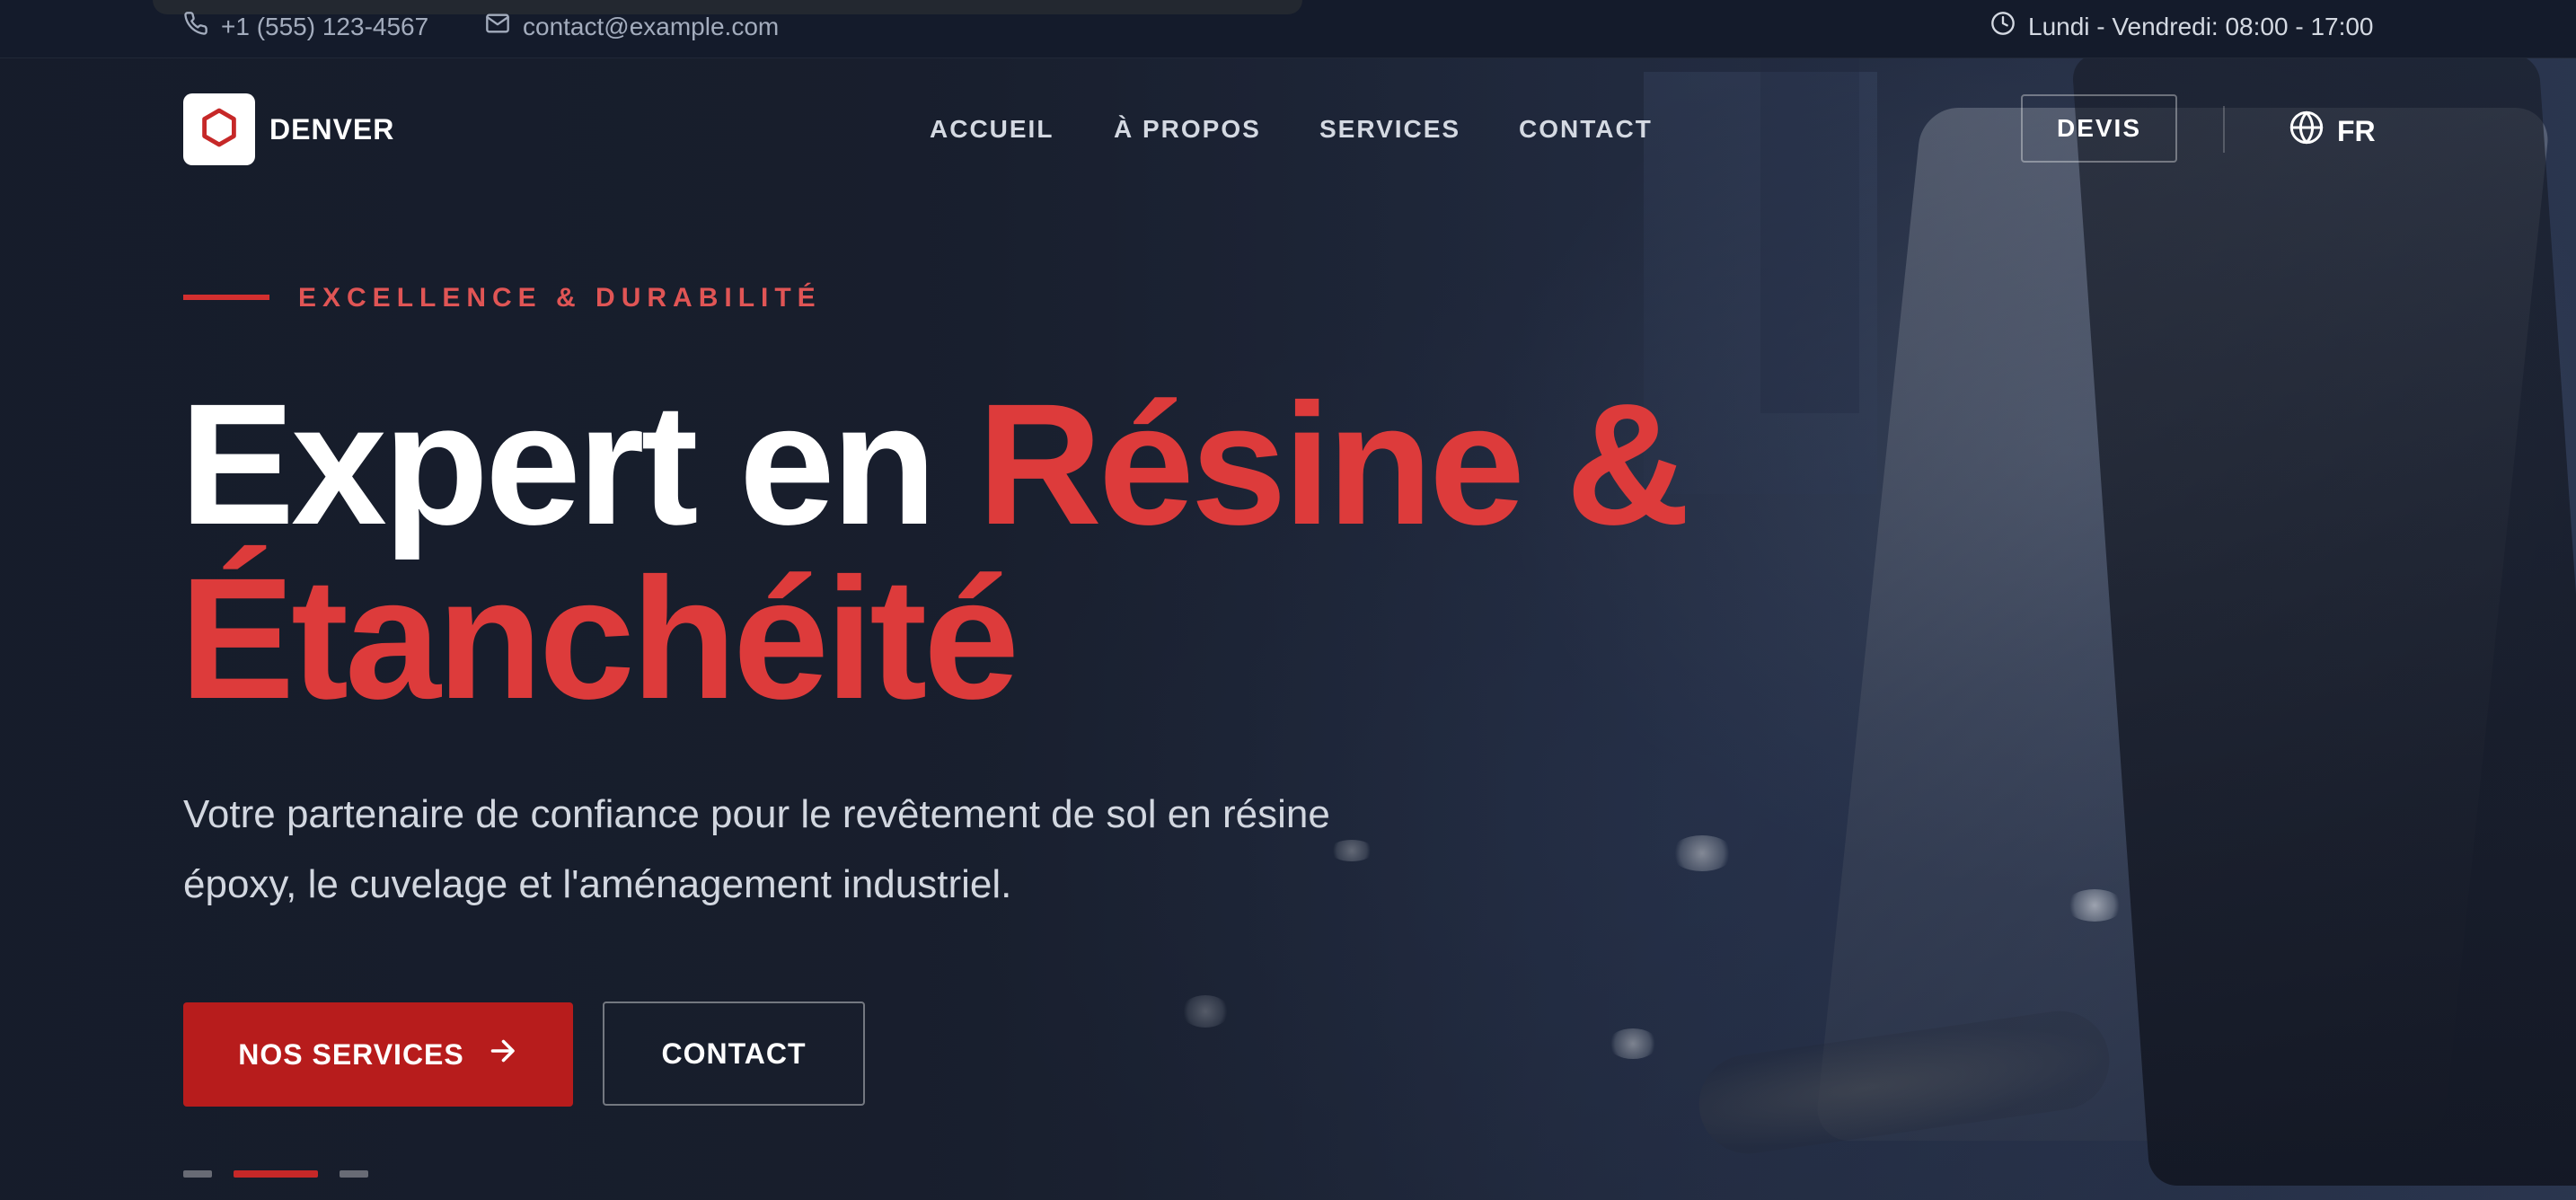  Describe the element at coordinates (992, 129) in the screenshot. I see `nav-link-accueil: ACCUEIL` at that location.